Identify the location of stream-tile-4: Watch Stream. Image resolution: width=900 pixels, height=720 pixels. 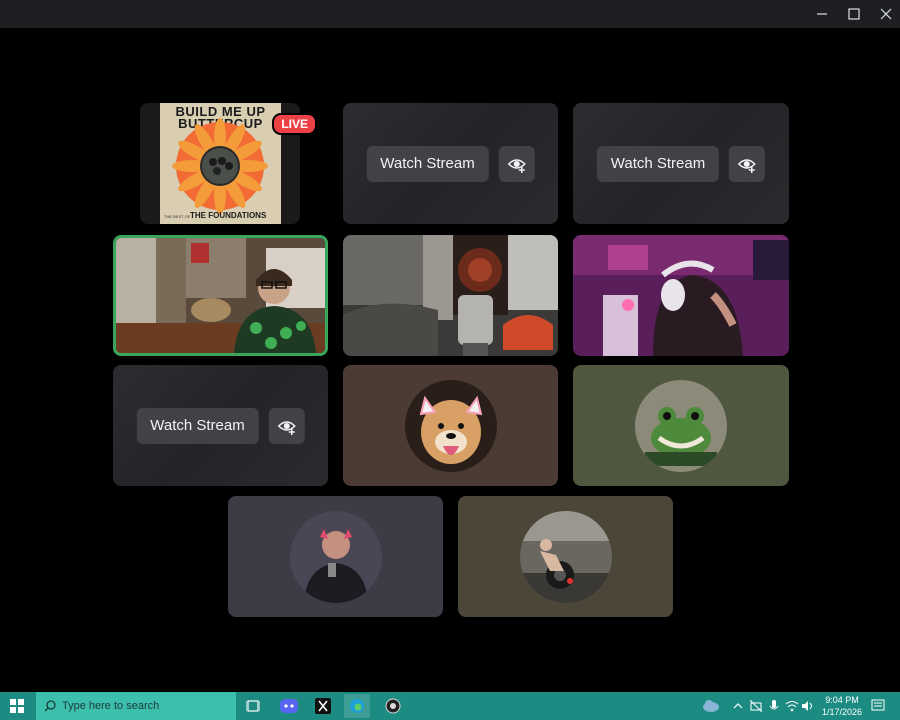
(220, 425).